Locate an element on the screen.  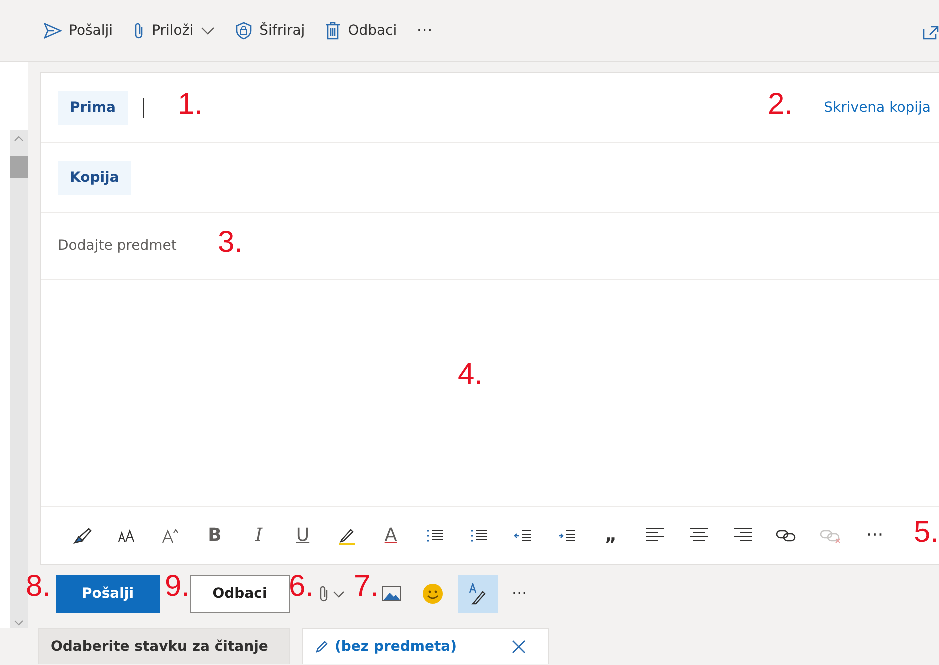
link-icon is located at coordinates (787, 536).